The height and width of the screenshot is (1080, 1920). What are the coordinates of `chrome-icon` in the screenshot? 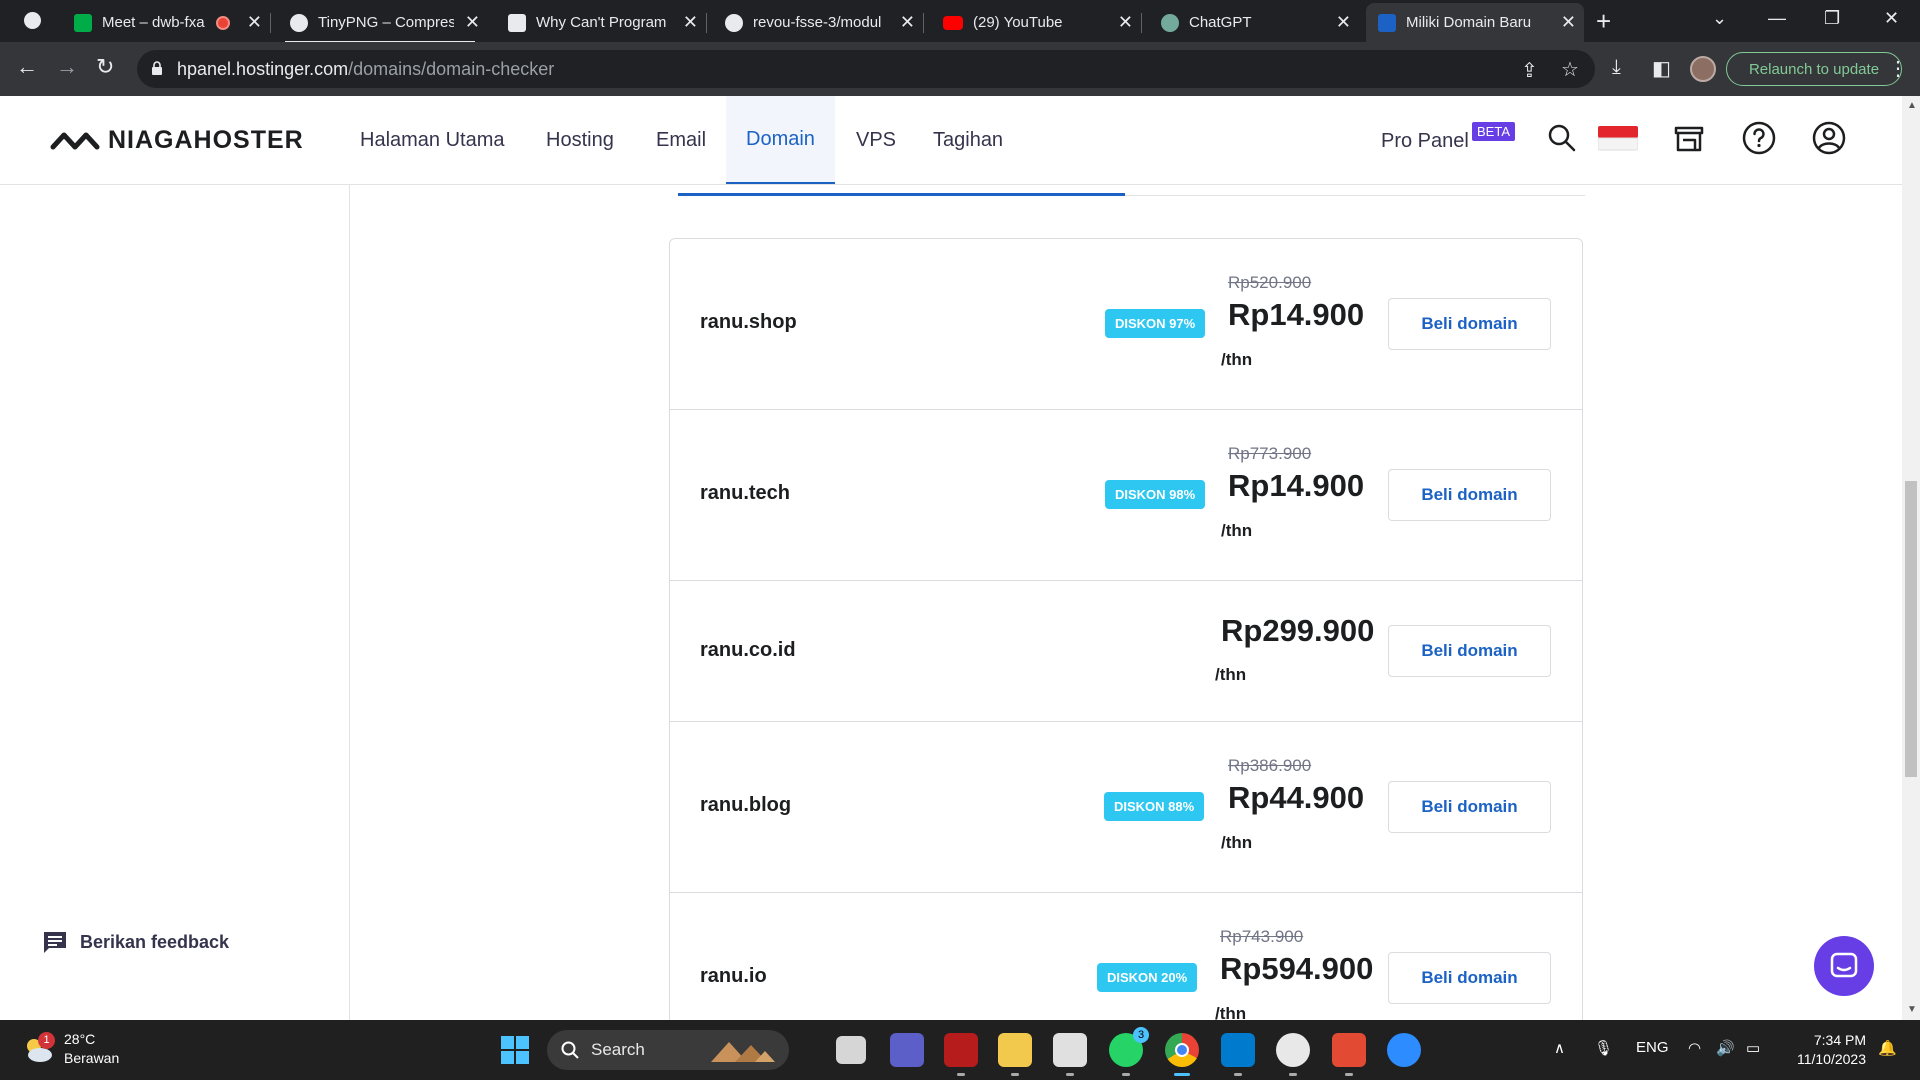 It's located at (1182, 1054).